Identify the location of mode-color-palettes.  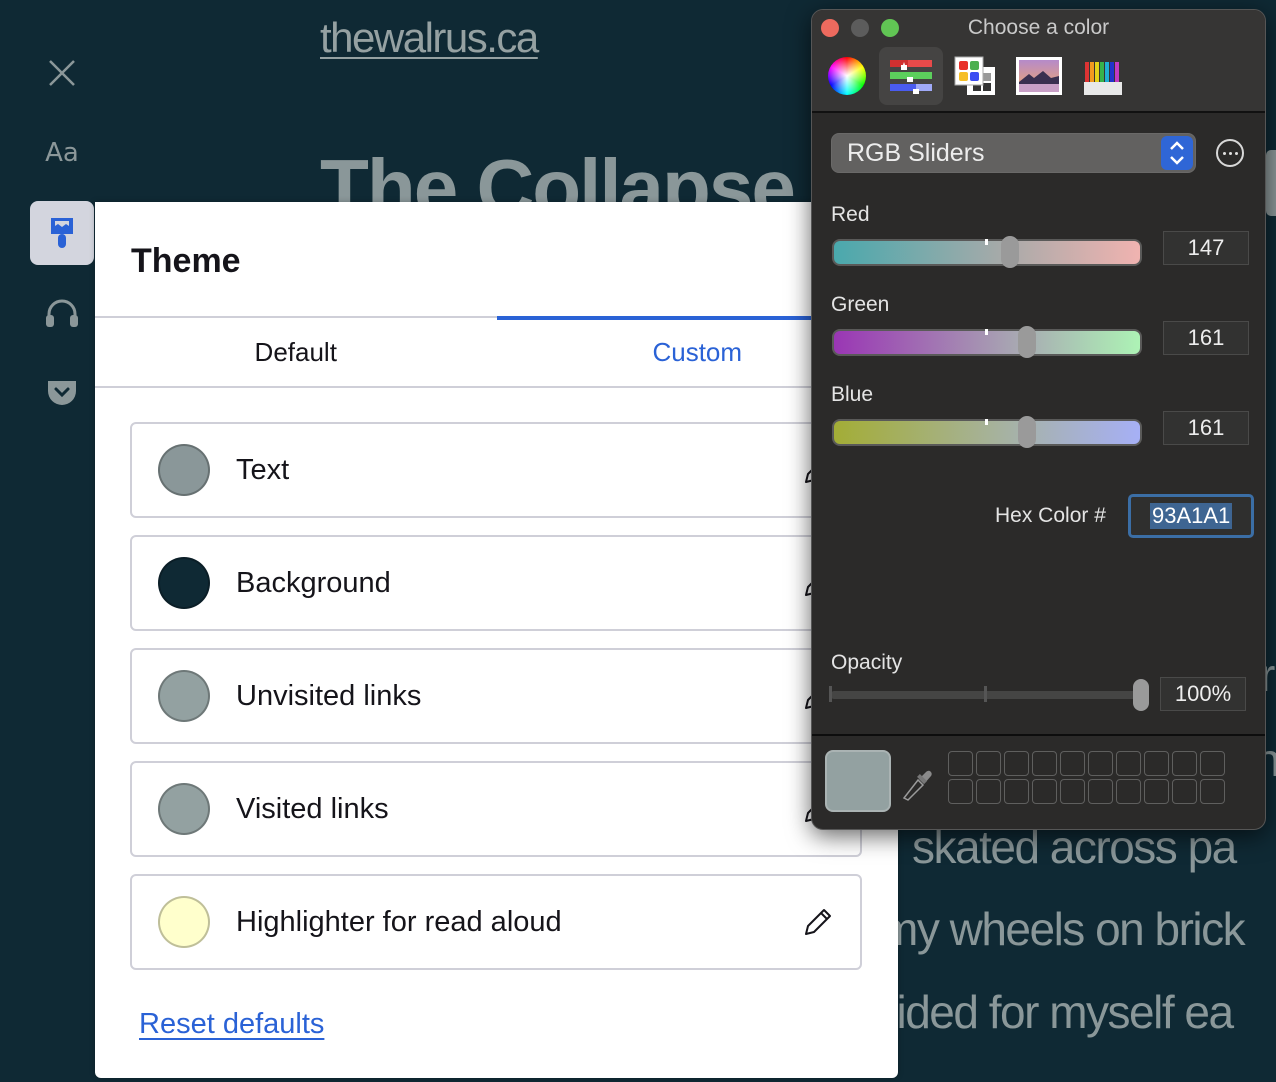
(975, 76).